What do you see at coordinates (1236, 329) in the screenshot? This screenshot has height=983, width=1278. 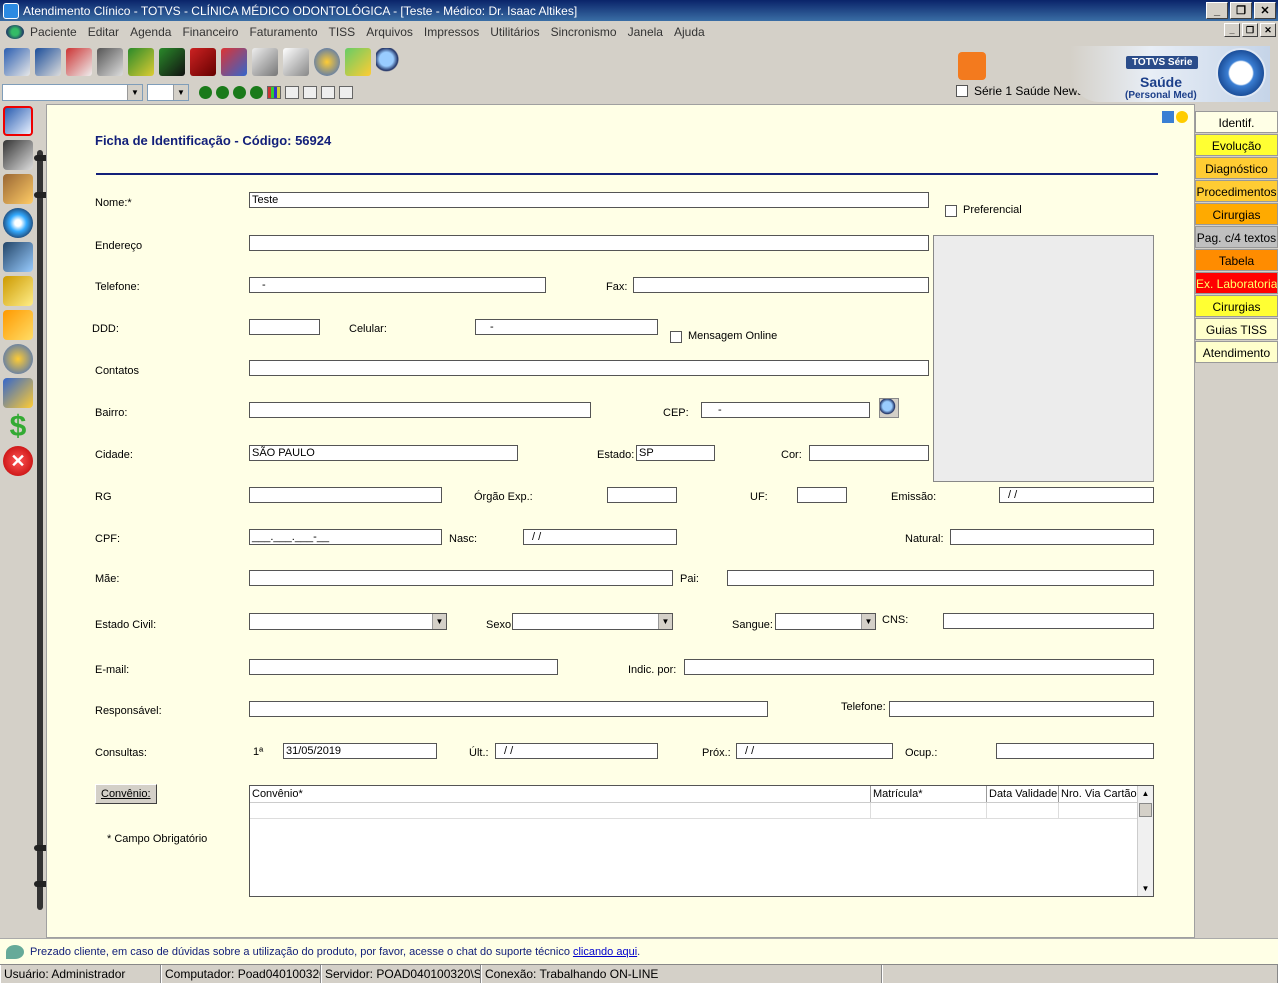 I see `tab-10: Guias TISS` at bounding box center [1236, 329].